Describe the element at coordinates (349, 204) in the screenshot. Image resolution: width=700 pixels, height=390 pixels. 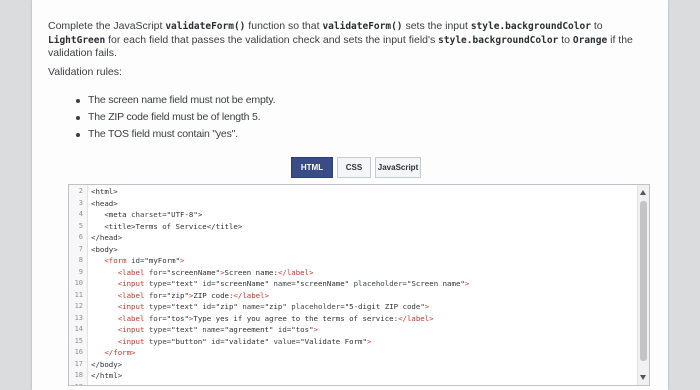
I see `code-line: 3 <head>` at that location.